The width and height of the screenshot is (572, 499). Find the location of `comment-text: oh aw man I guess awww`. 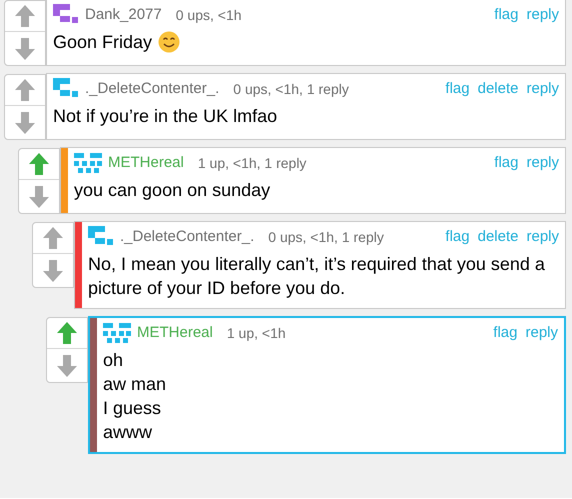

comment-text: oh aw man I guess awww is located at coordinates (134, 396).